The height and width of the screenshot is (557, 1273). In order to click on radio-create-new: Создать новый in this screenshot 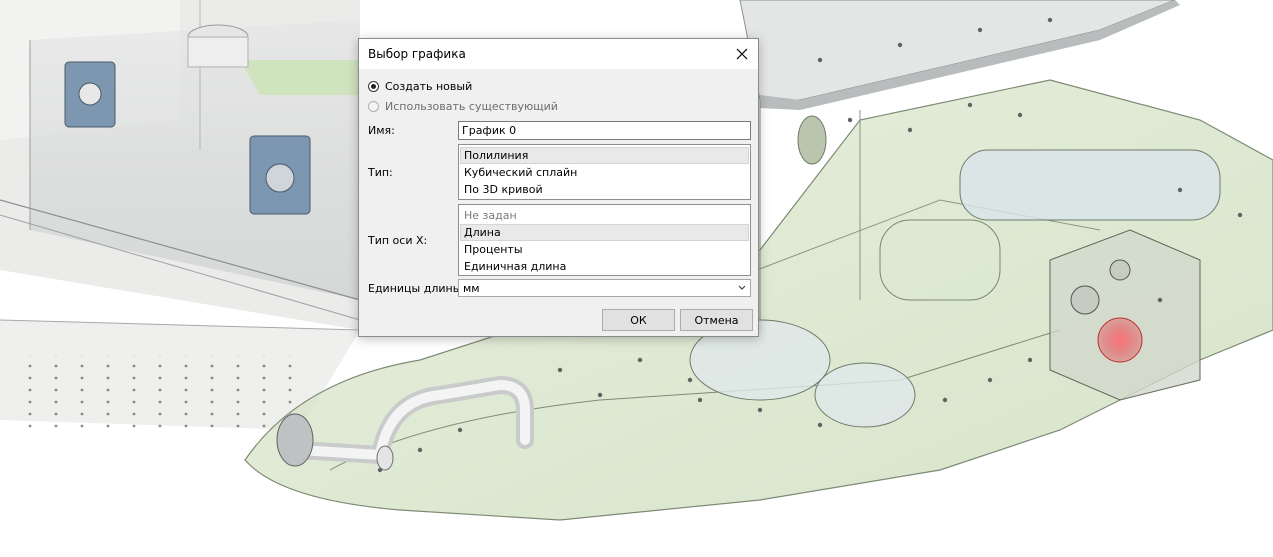, I will do `click(420, 86)`.